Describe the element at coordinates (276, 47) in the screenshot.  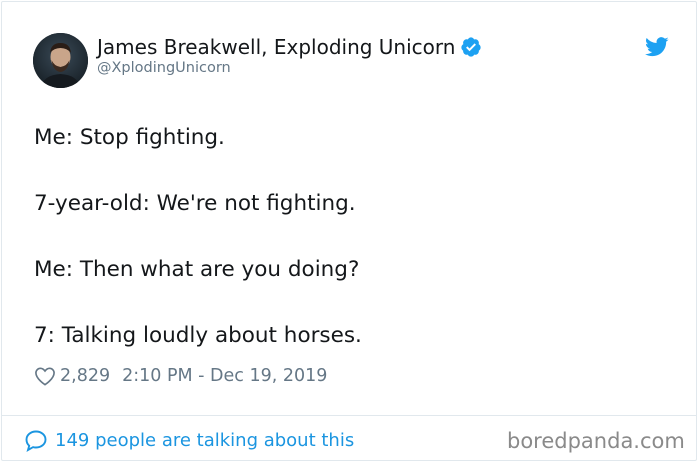
I see `author-name: James Breakwell, Exploding Unicorn` at that location.